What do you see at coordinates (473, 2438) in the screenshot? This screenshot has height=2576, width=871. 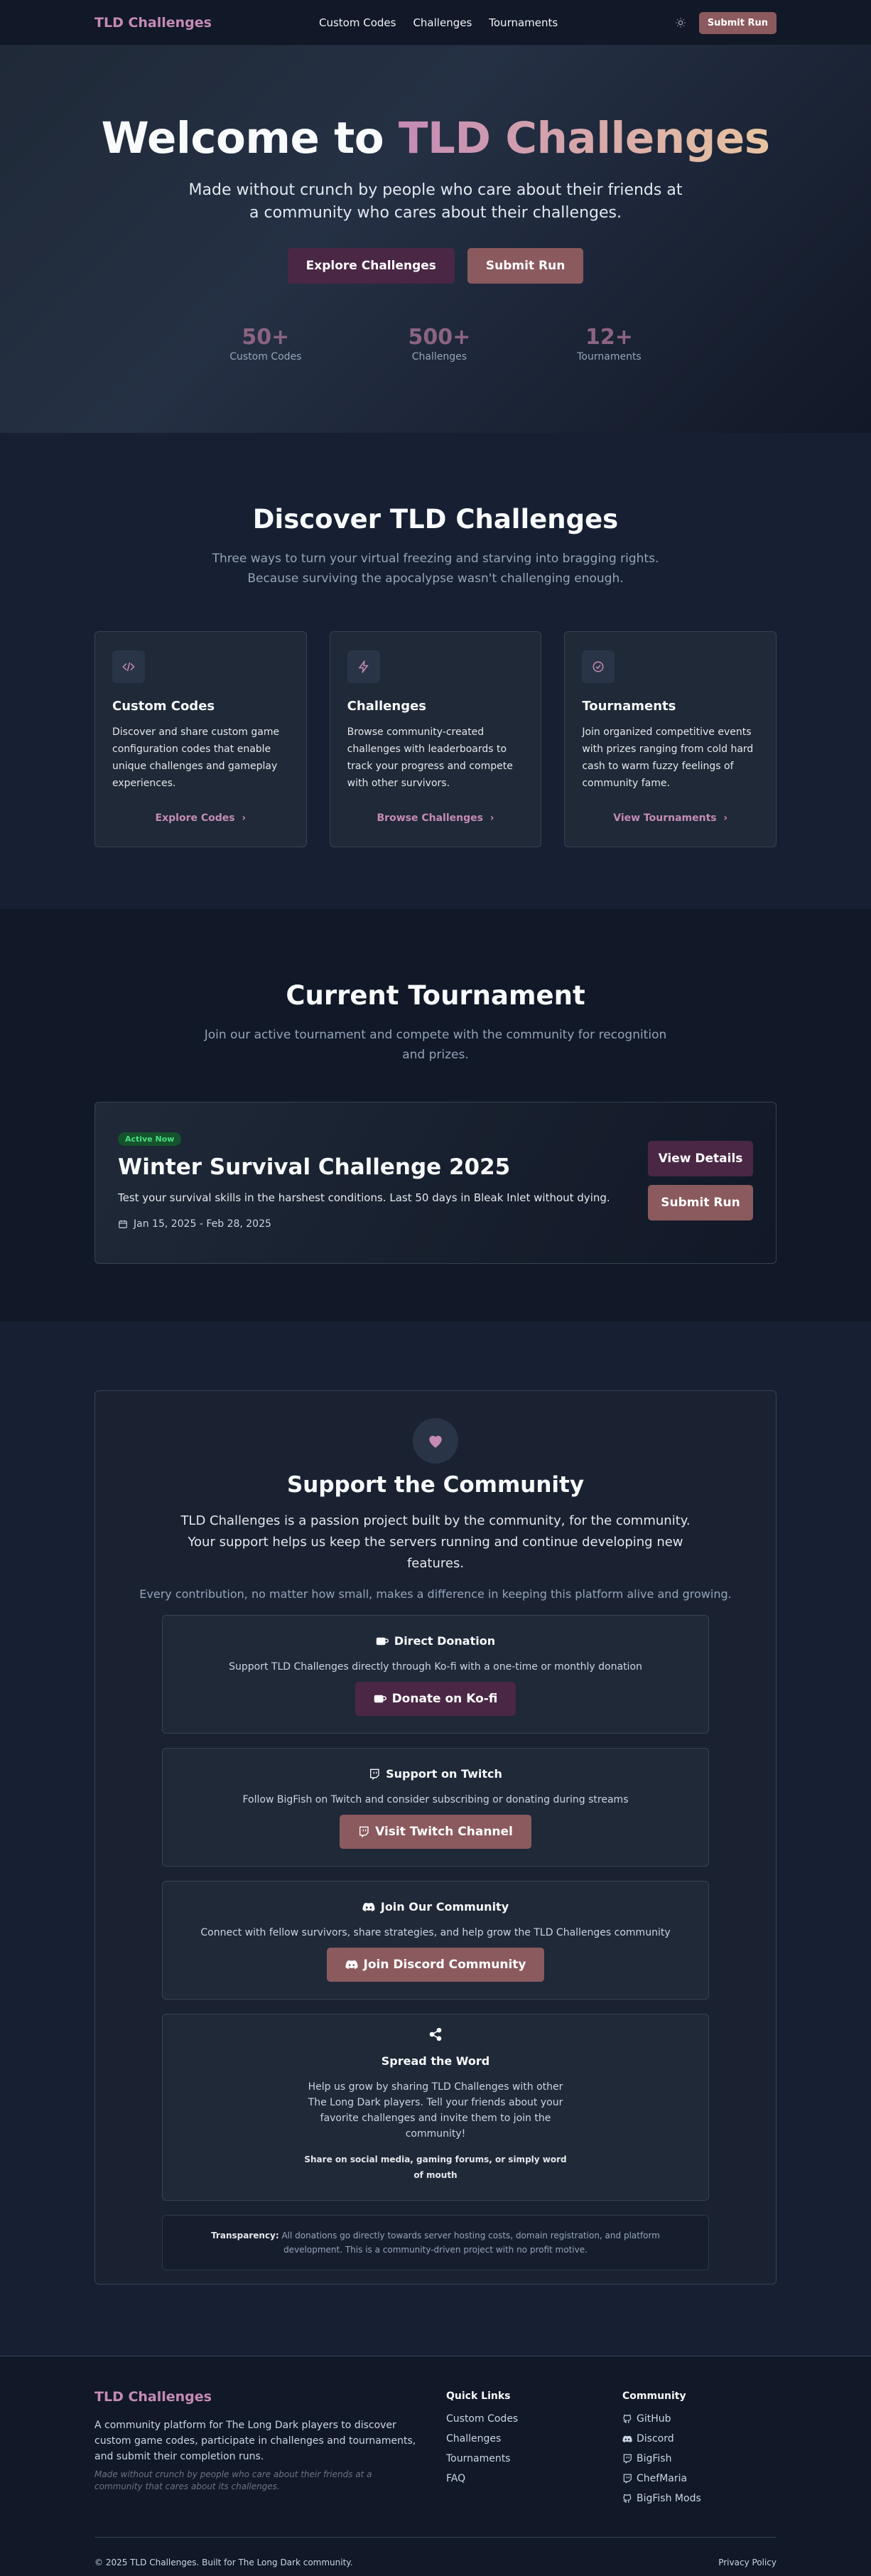 I see `footer-link-challenges: Challenges` at bounding box center [473, 2438].